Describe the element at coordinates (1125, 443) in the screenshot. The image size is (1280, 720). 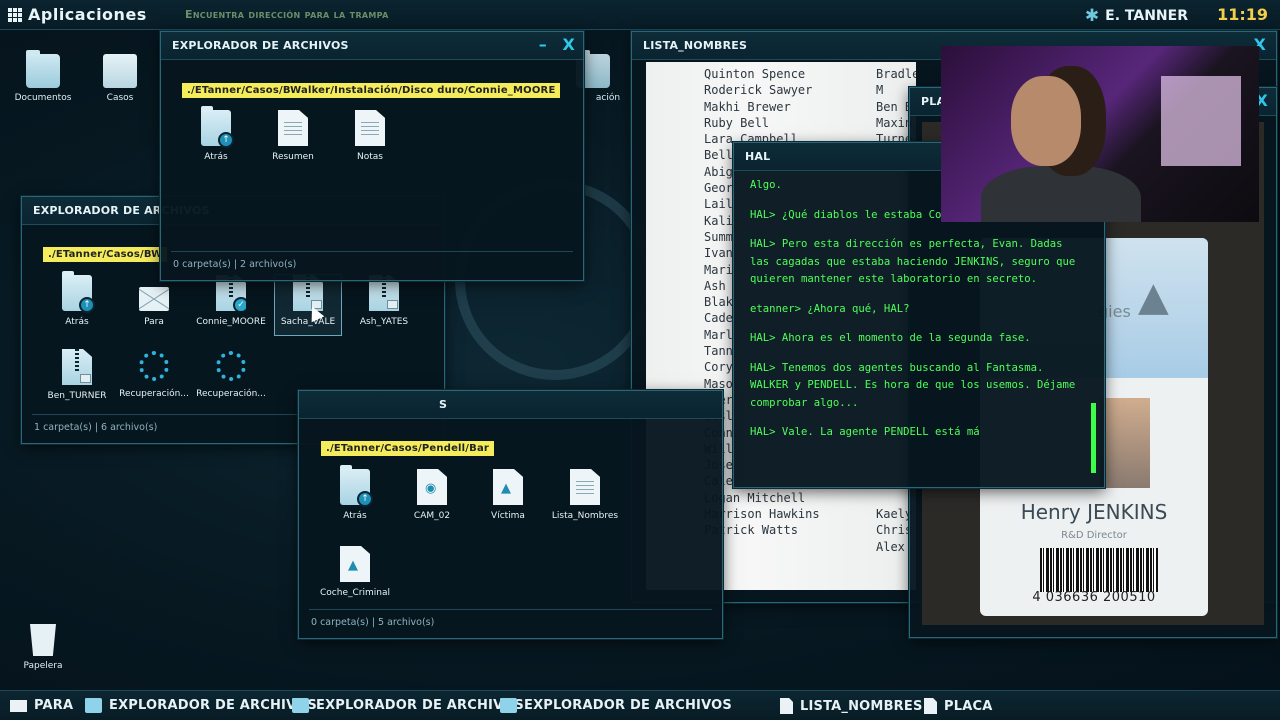
I see `badge-photo` at that location.